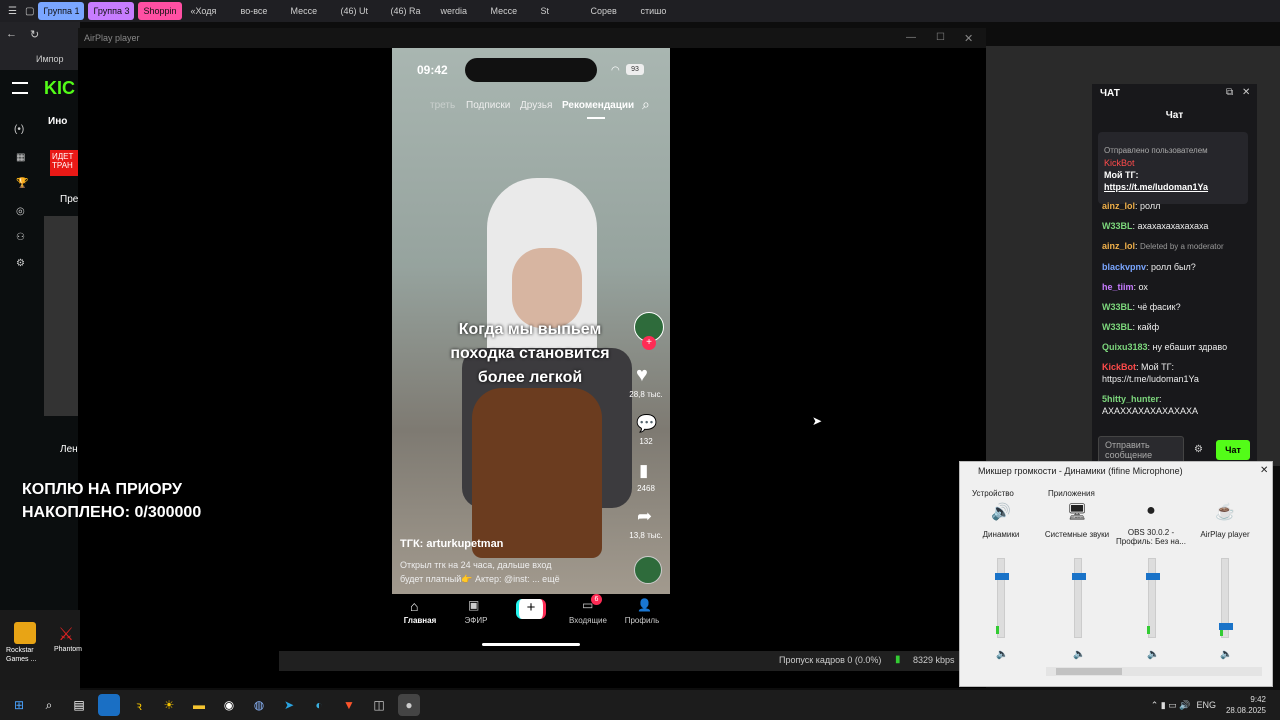  Describe the element at coordinates (22, 183) in the screenshot. I see `trophy-icon: 🏆` at that location.